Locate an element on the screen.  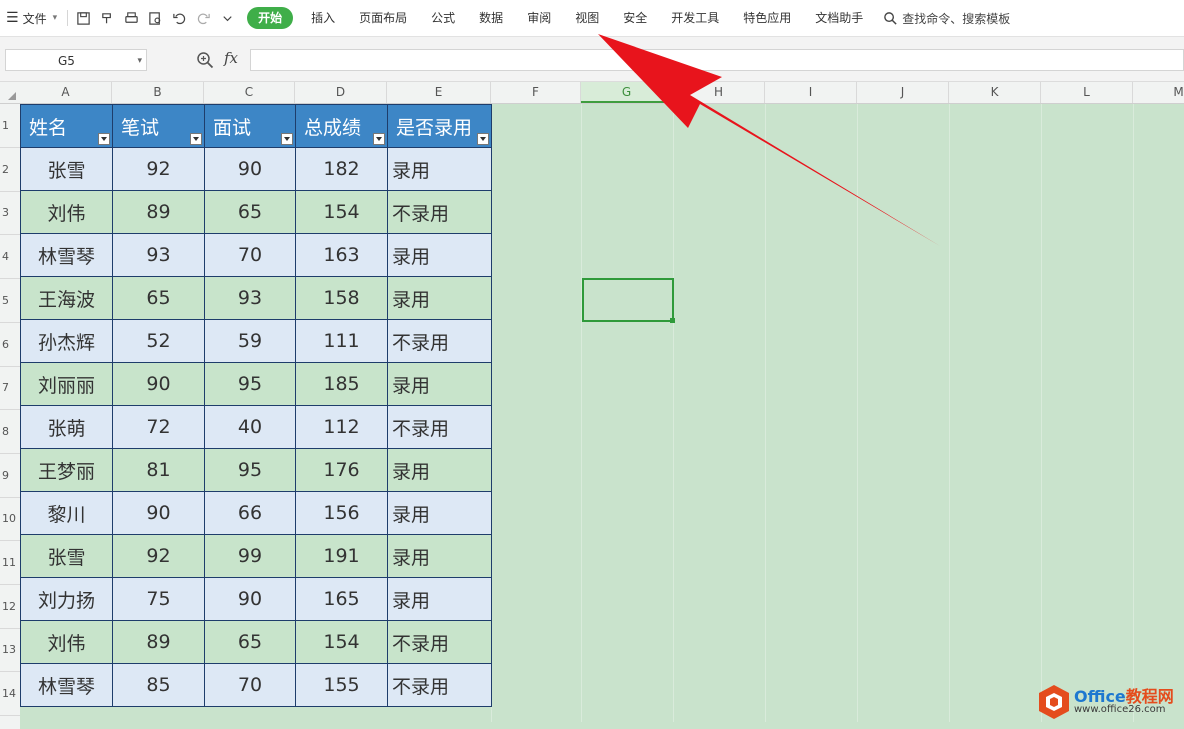
table-cell: 165 is located at coordinates (341, 599).